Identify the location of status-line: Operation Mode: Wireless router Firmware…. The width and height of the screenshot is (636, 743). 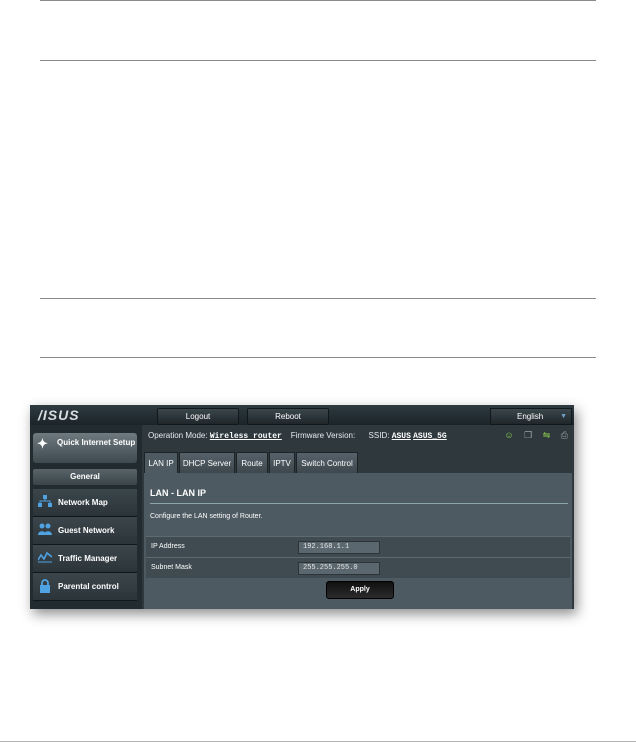
(297, 436).